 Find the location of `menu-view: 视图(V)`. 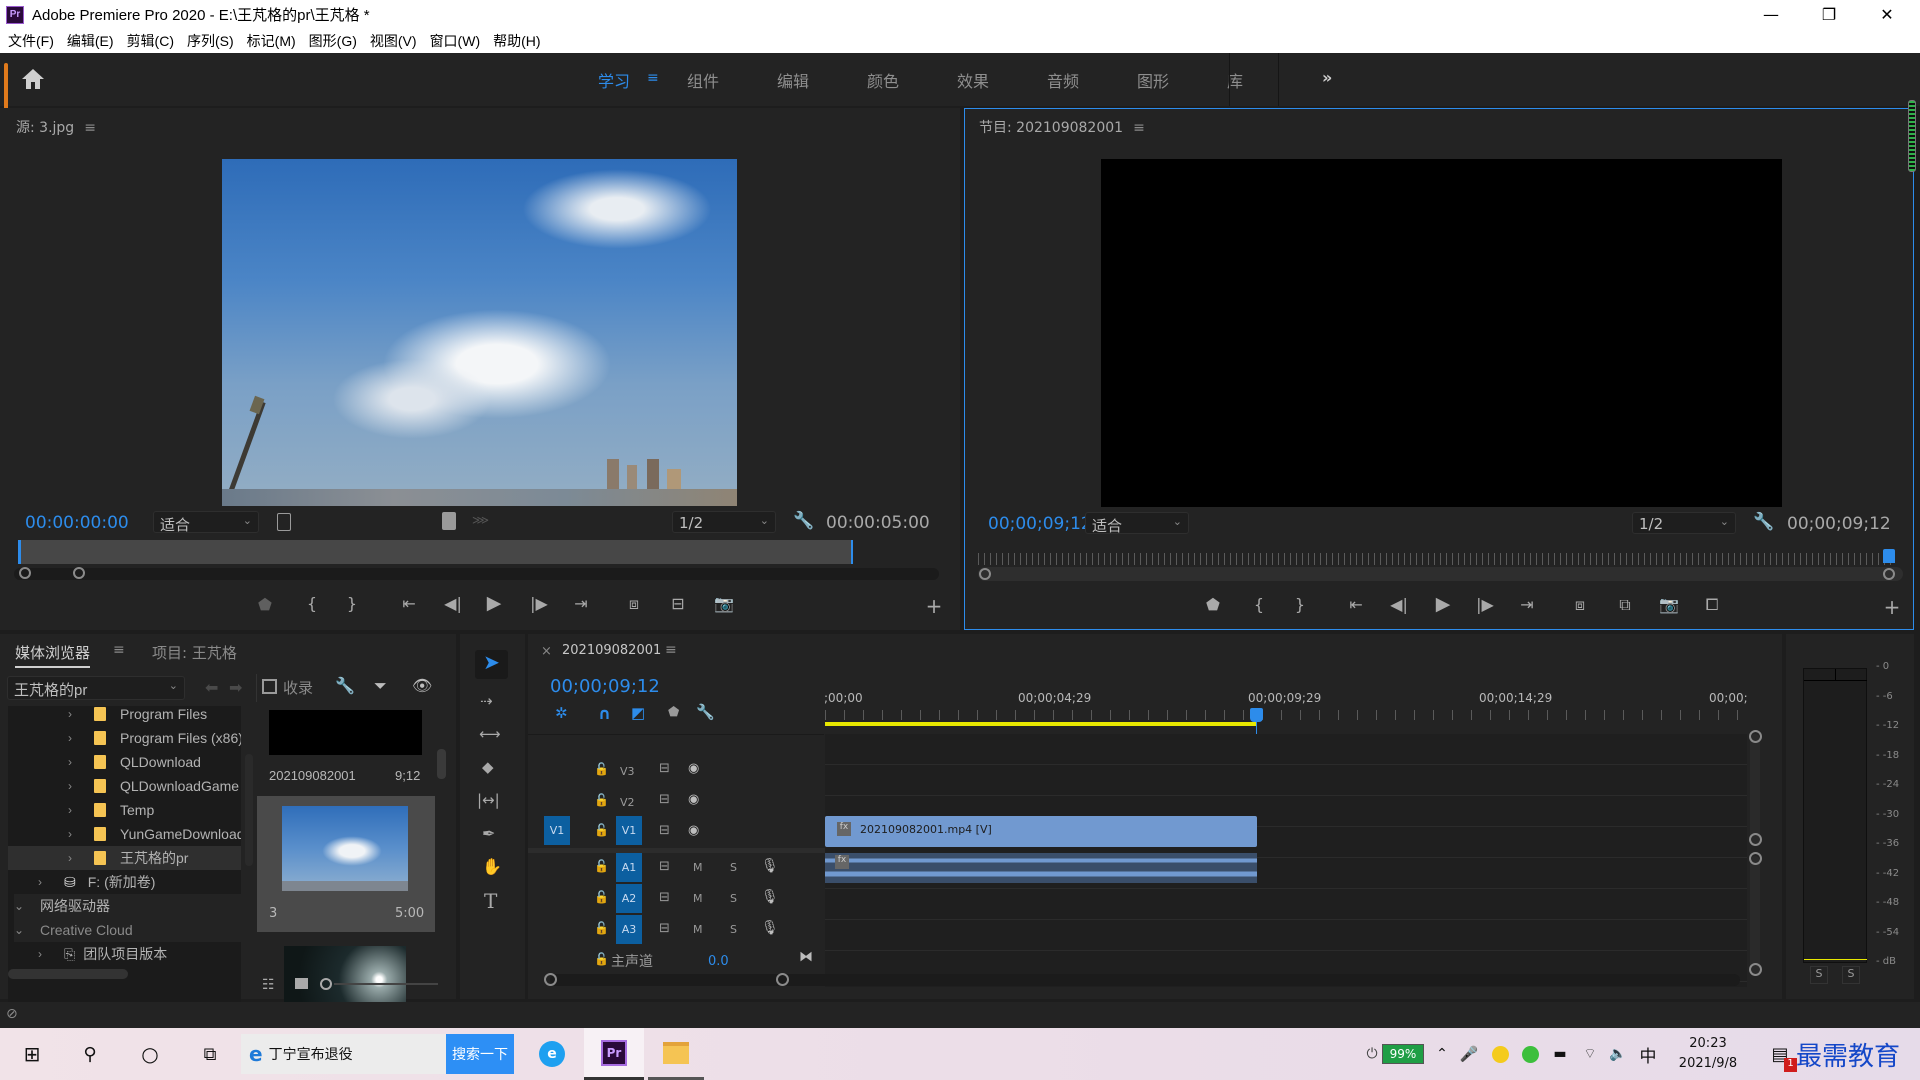

menu-view: 视图(V) is located at coordinates (393, 41).